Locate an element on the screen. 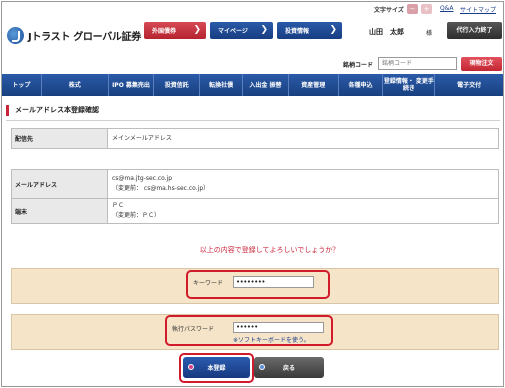 The width and height of the screenshot is (505, 388). logo-text: Jトラスト グローバル証券 is located at coordinates (85, 37).